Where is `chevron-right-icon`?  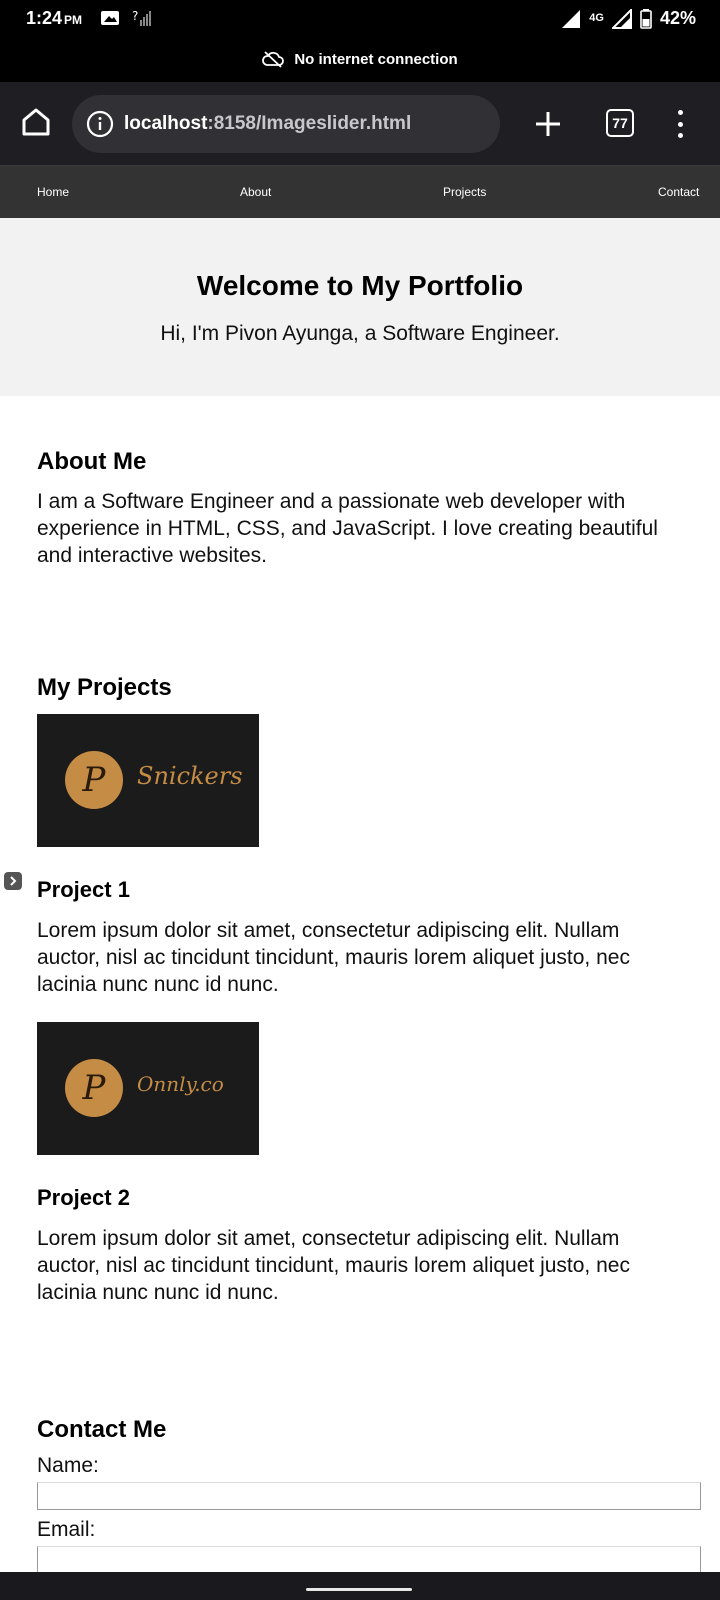
chevron-right-icon is located at coordinates (13, 881).